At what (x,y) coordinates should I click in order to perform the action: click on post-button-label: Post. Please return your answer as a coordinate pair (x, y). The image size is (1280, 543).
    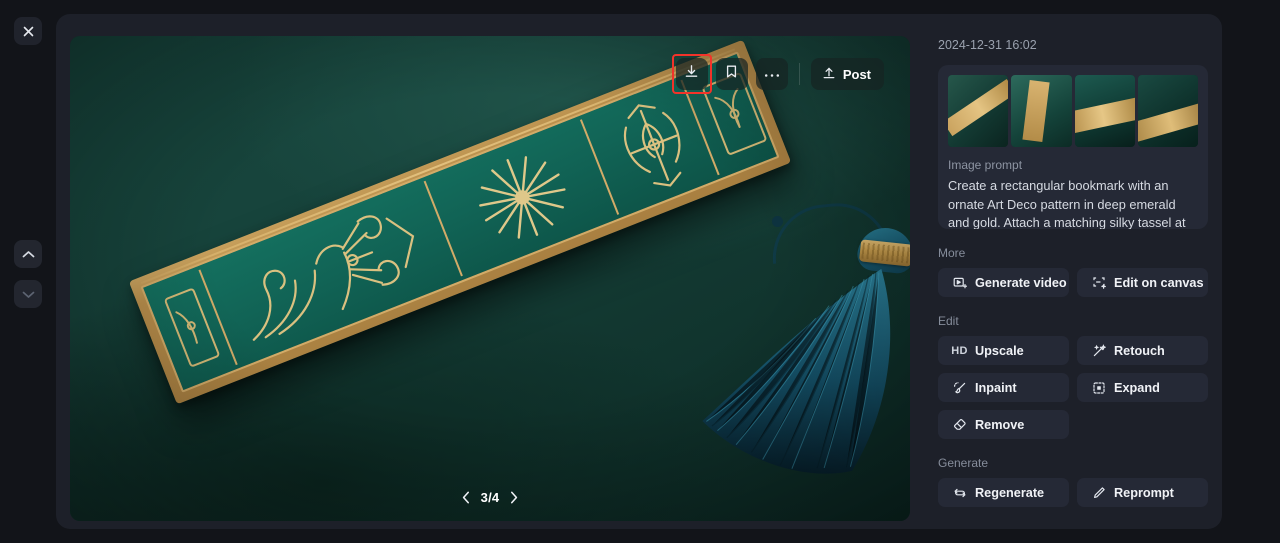
    Looking at the image, I should click on (856, 74).